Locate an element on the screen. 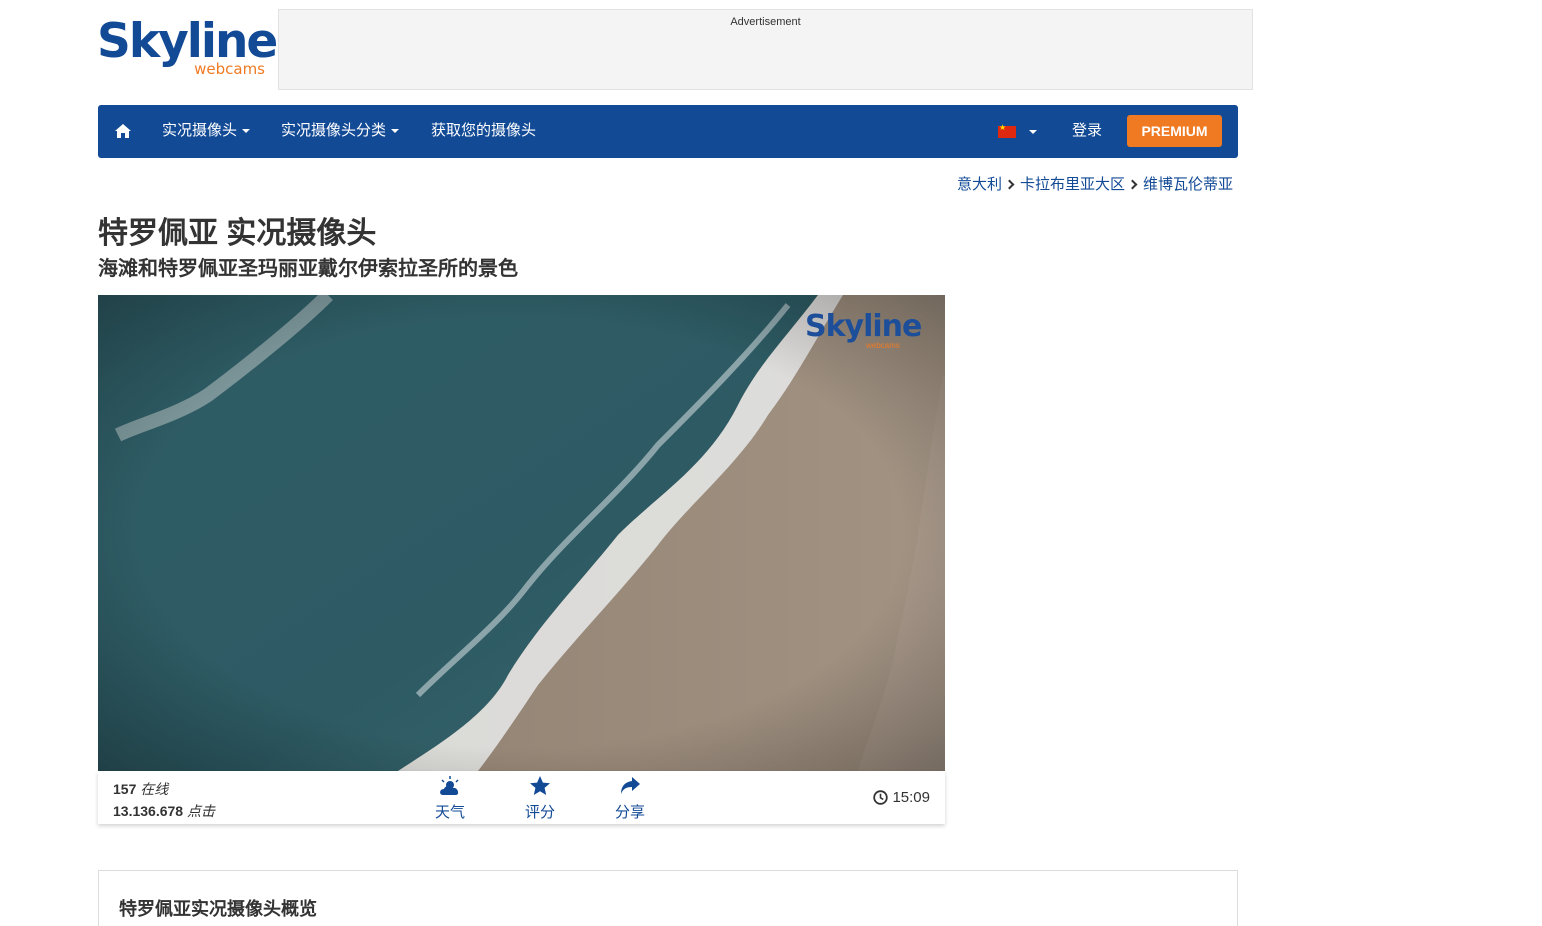 This screenshot has width=1542, height=926. online-count: 157 在线 is located at coordinates (140, 789).